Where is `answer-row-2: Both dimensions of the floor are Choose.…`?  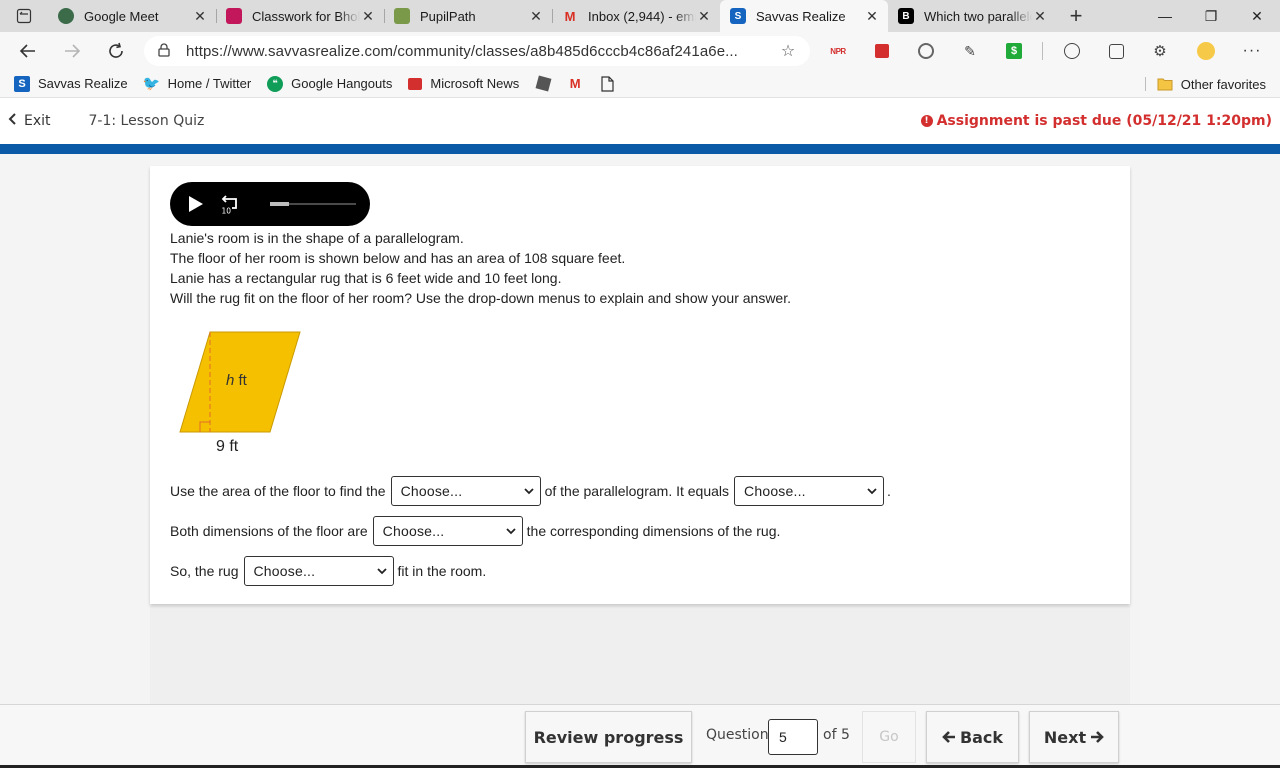
answer-row-2: Both dimensions of the floor are Choose.… is located at coordinates (477, 531).